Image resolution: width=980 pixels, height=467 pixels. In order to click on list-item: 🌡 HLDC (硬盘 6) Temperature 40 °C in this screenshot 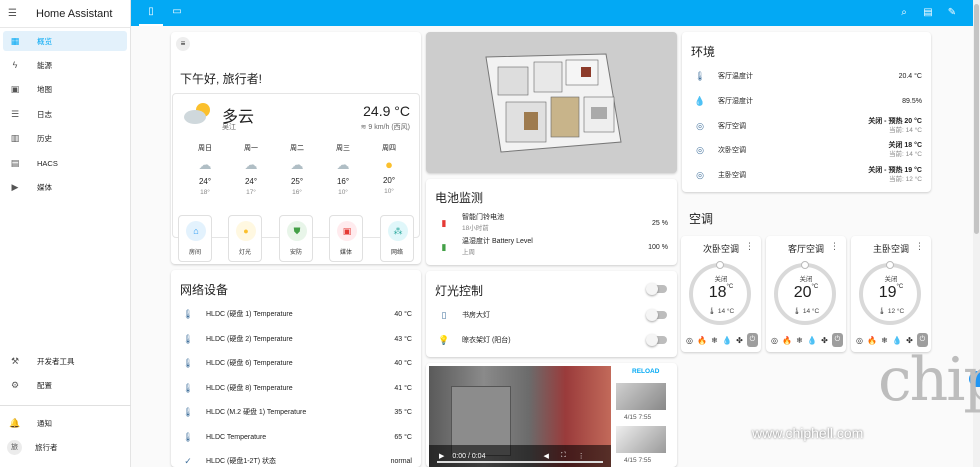, I will do `click(296, 363)`.